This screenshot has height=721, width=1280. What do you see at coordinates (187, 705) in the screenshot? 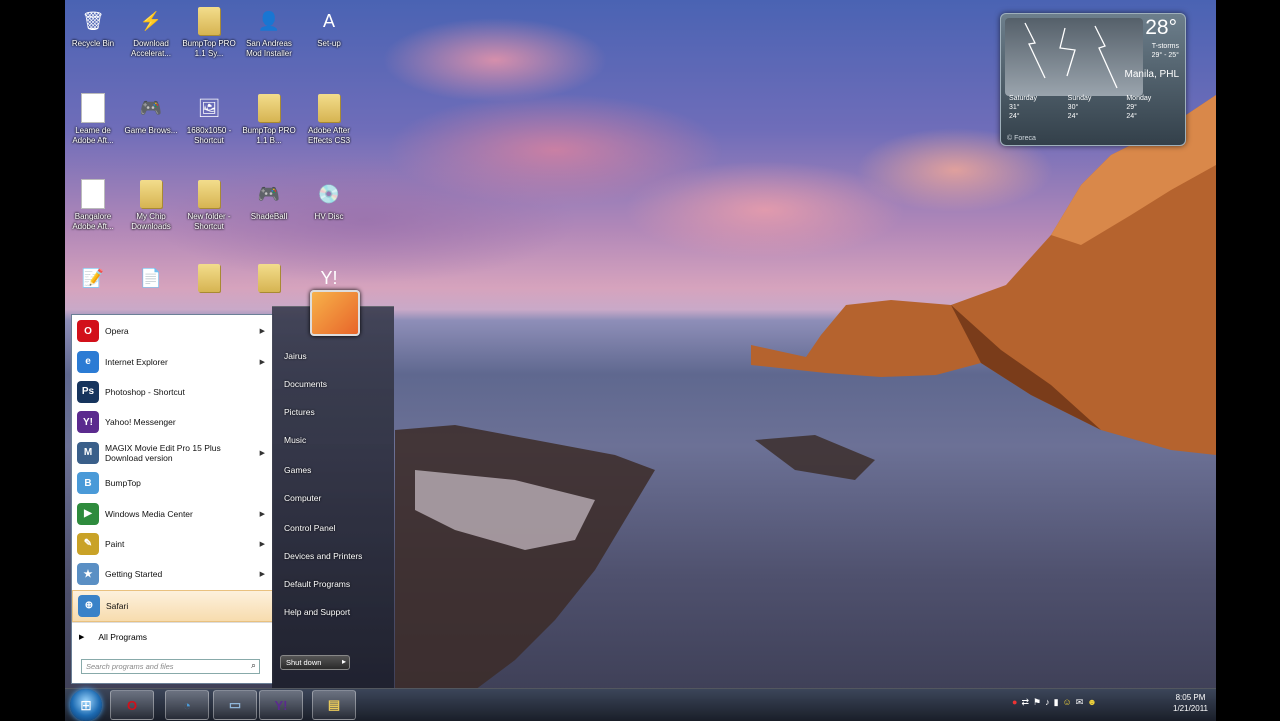
I see `bumptop-taskbar-icon: ◔` at bounding box center [187, 705].